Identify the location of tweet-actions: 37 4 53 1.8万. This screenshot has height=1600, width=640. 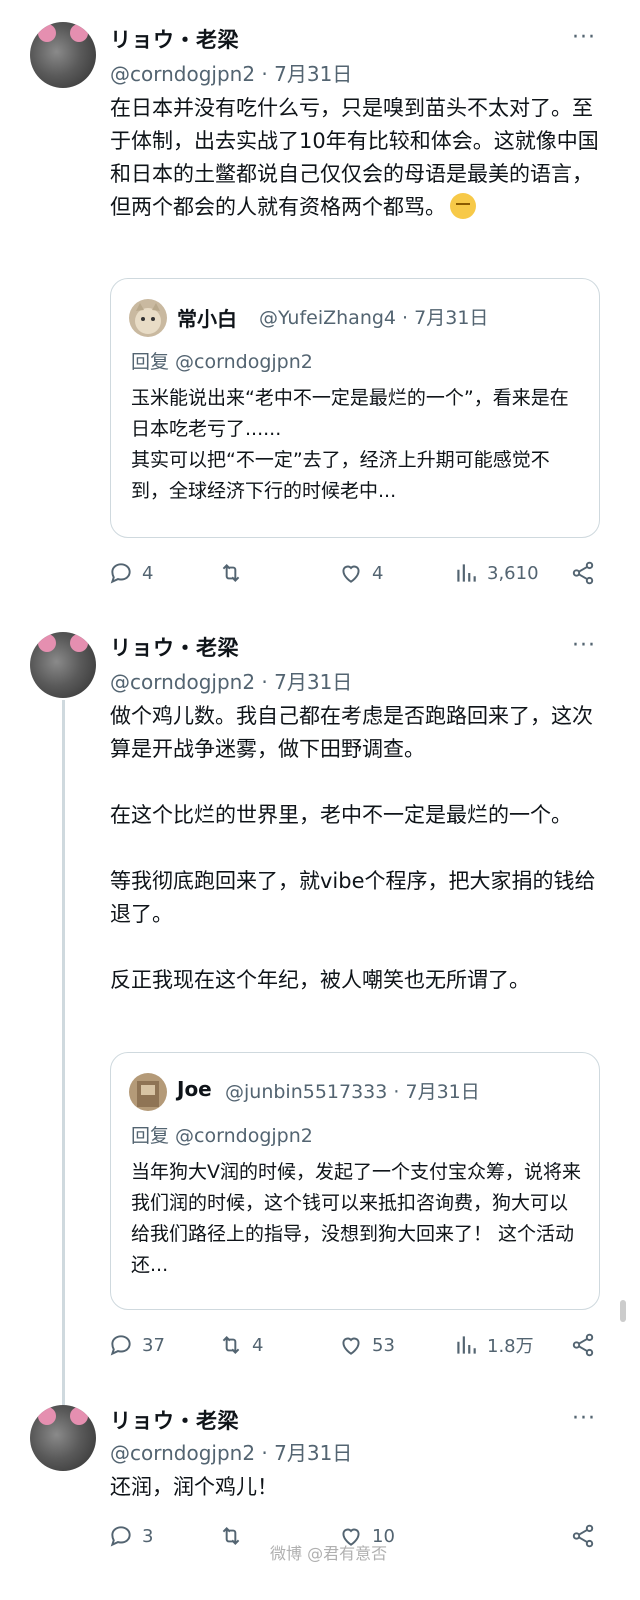
(358, 1345).